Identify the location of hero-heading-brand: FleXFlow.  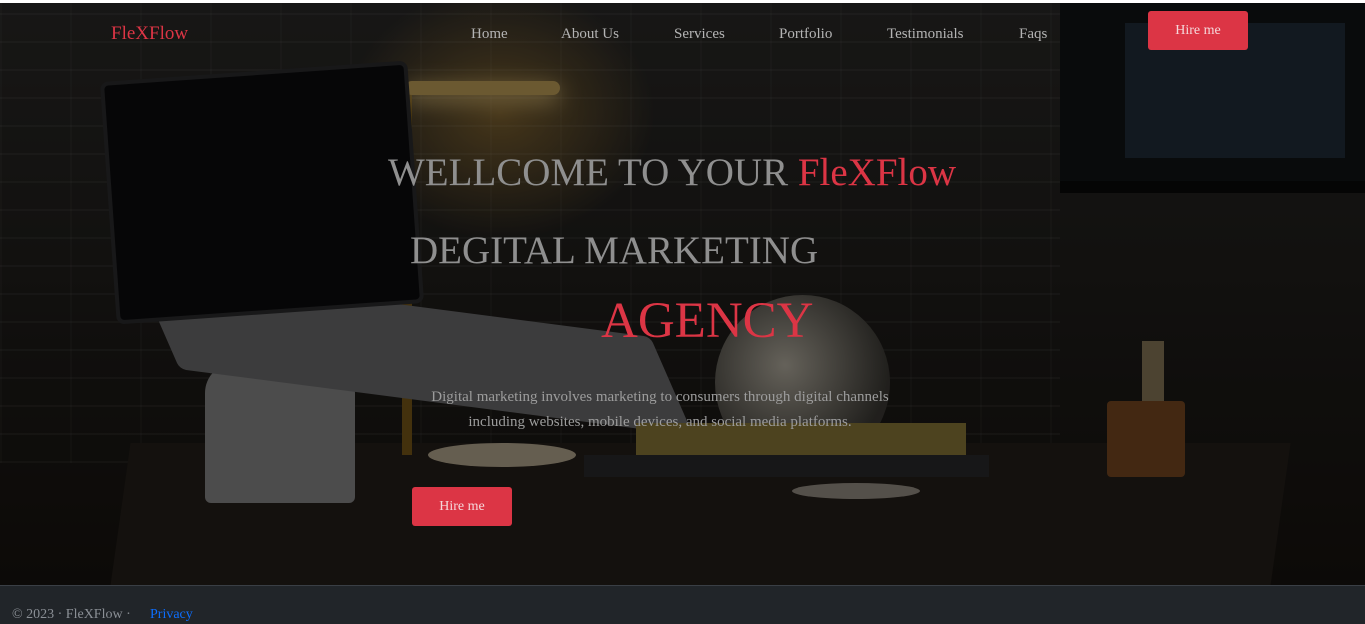
(877, 172).